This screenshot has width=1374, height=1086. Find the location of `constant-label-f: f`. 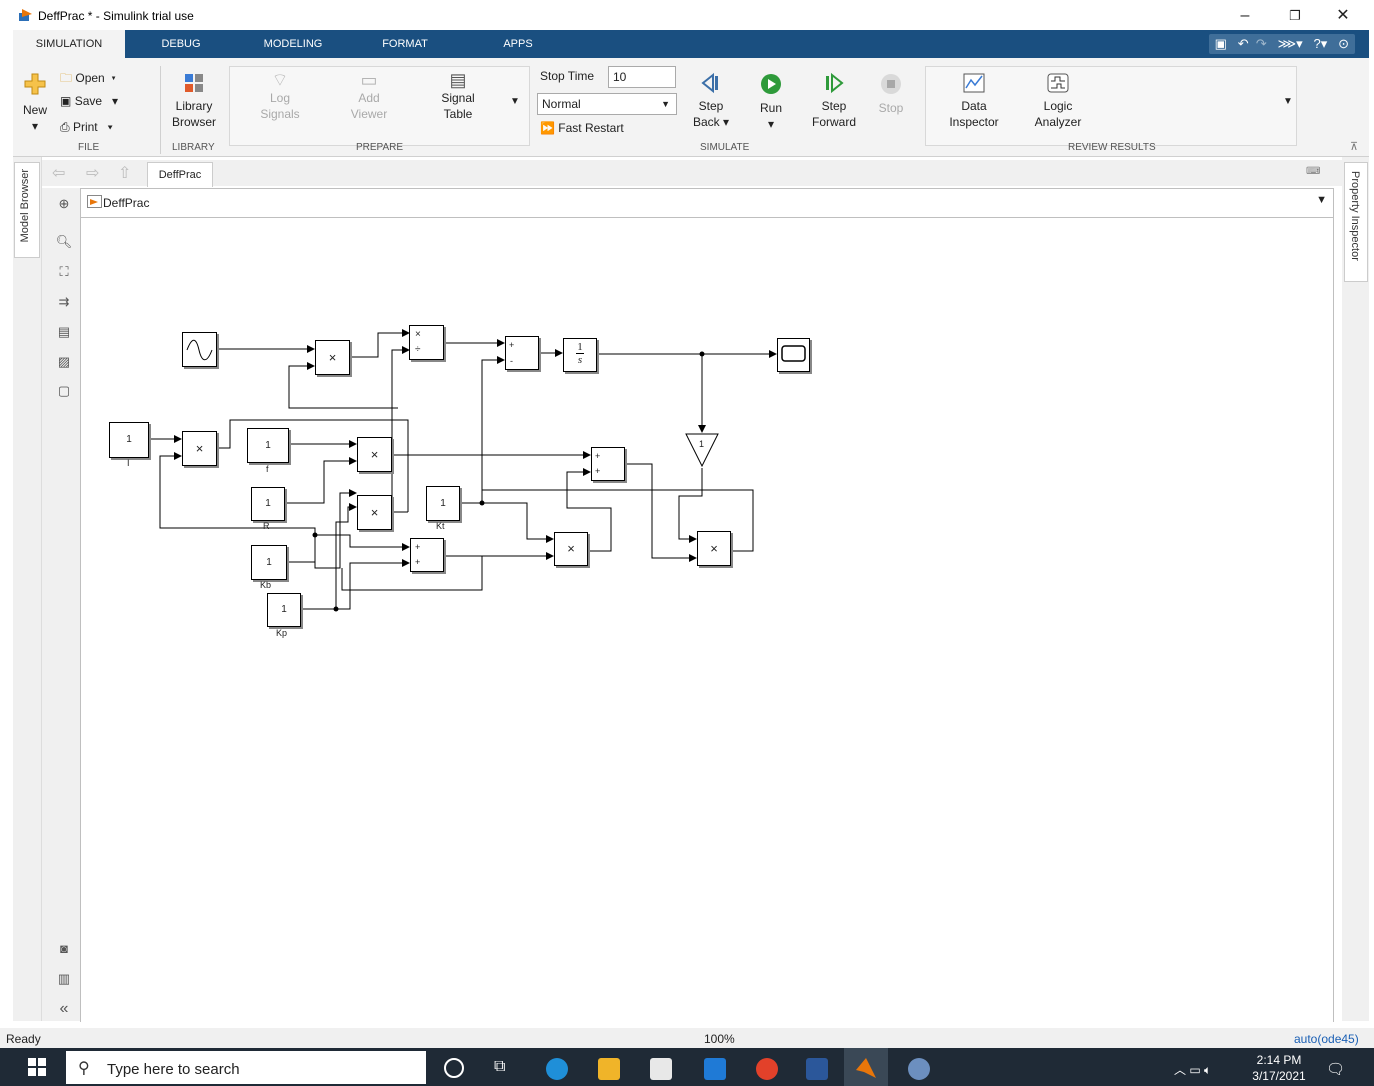

constant-label-f: f is located at coordinates (267, 469).